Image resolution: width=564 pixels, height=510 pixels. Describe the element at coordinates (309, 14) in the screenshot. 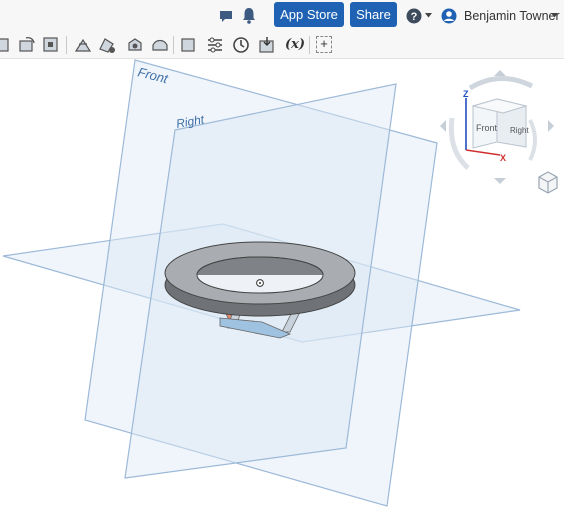

I see `app-store-button: App Store` at that location.